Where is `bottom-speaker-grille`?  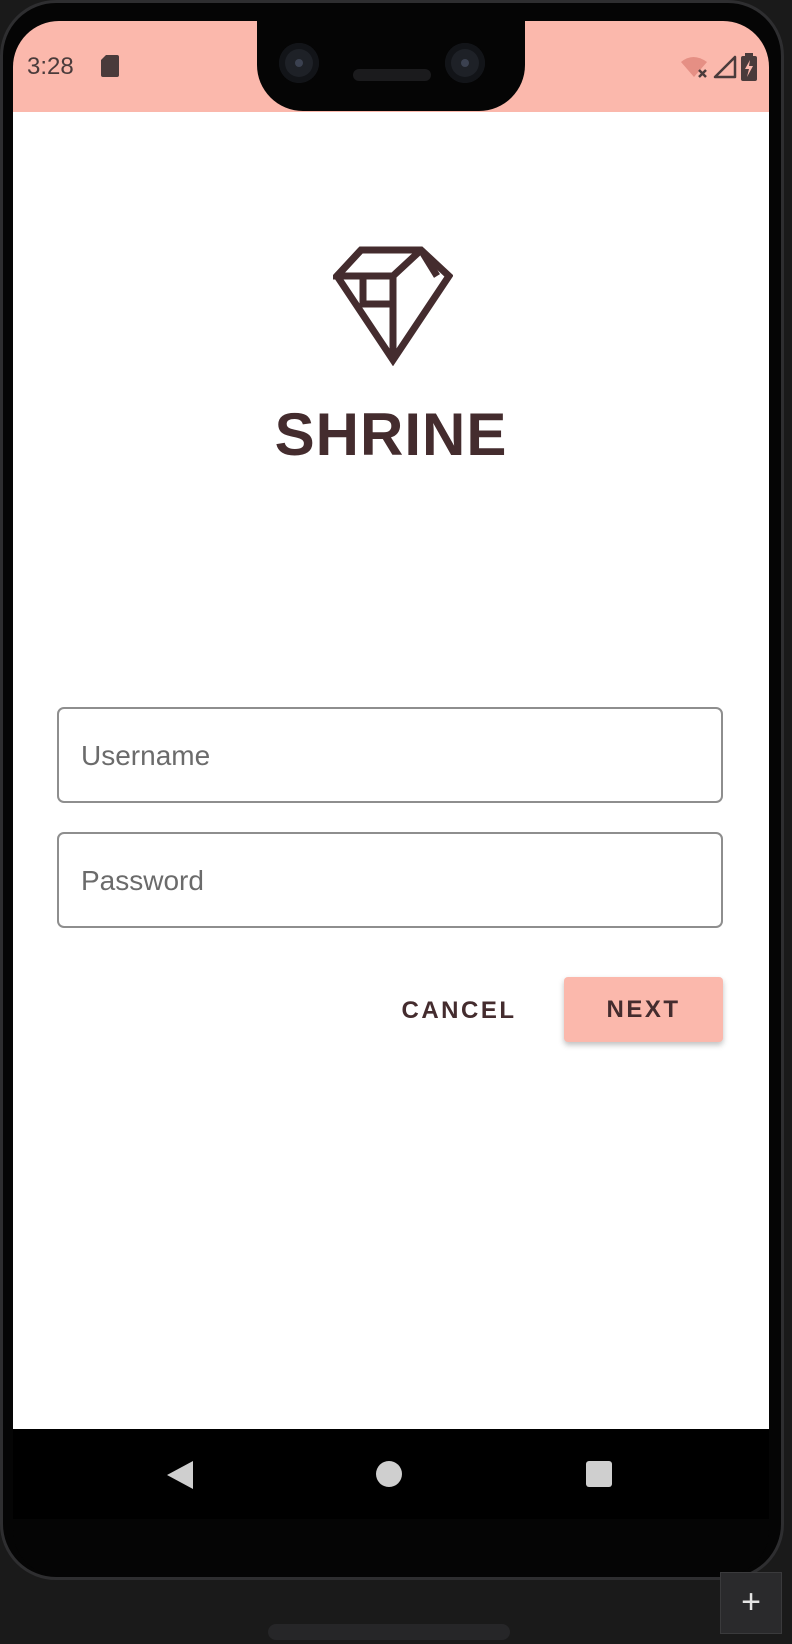 bottom-speaker-grille is located at coordinates (389, 1632).